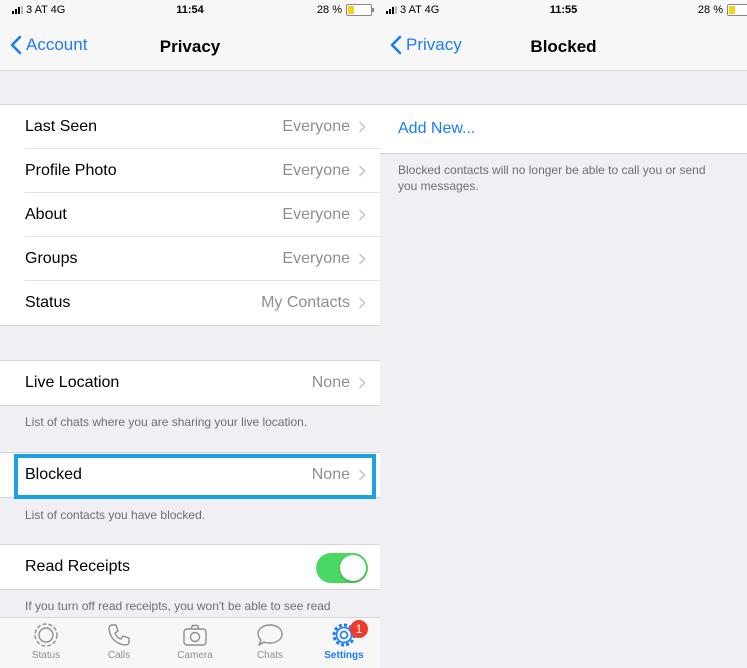  I want to click on setting-row-status: Status My Contacts, so click(190, 303).